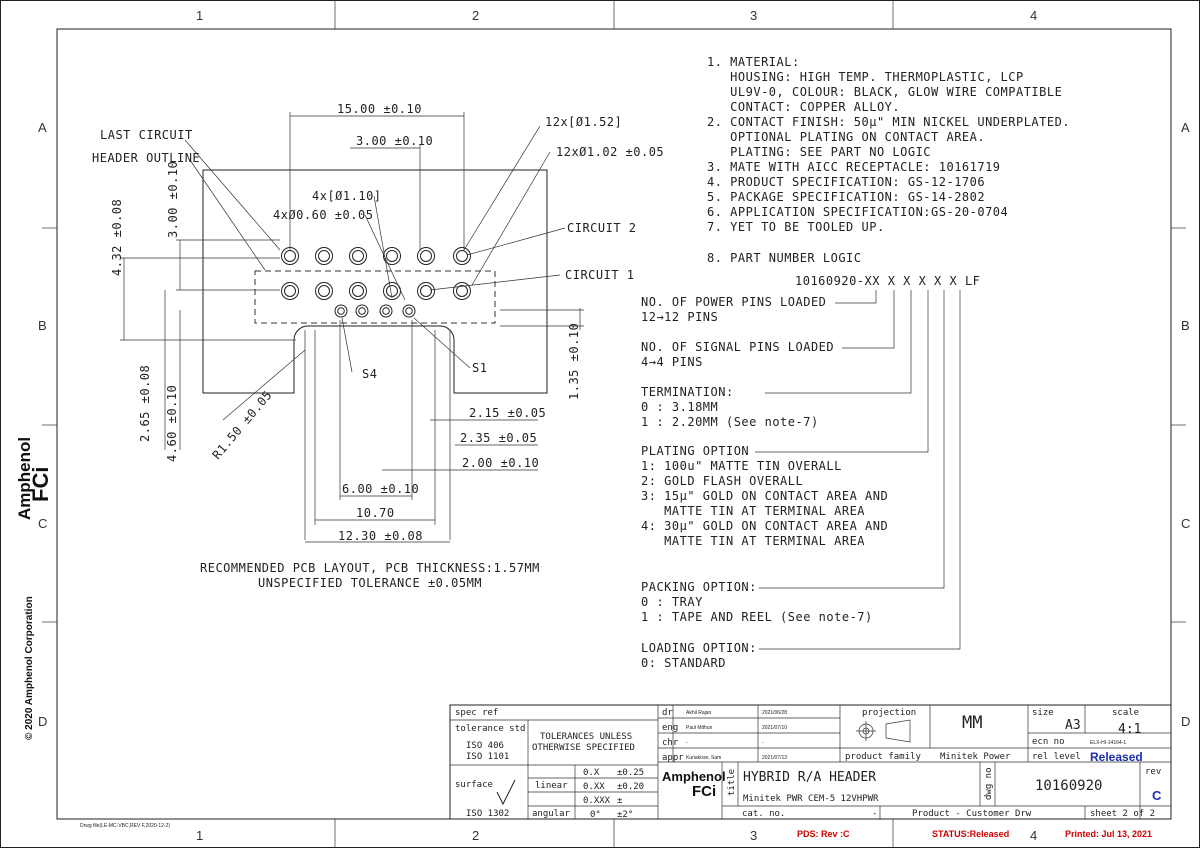 Image resolution: width=1200 pixels, height=848 pixels. Describe the element at coordinates (475, 835) in the screenshot. I see `zone-col-2-bottom: 2` at that location.